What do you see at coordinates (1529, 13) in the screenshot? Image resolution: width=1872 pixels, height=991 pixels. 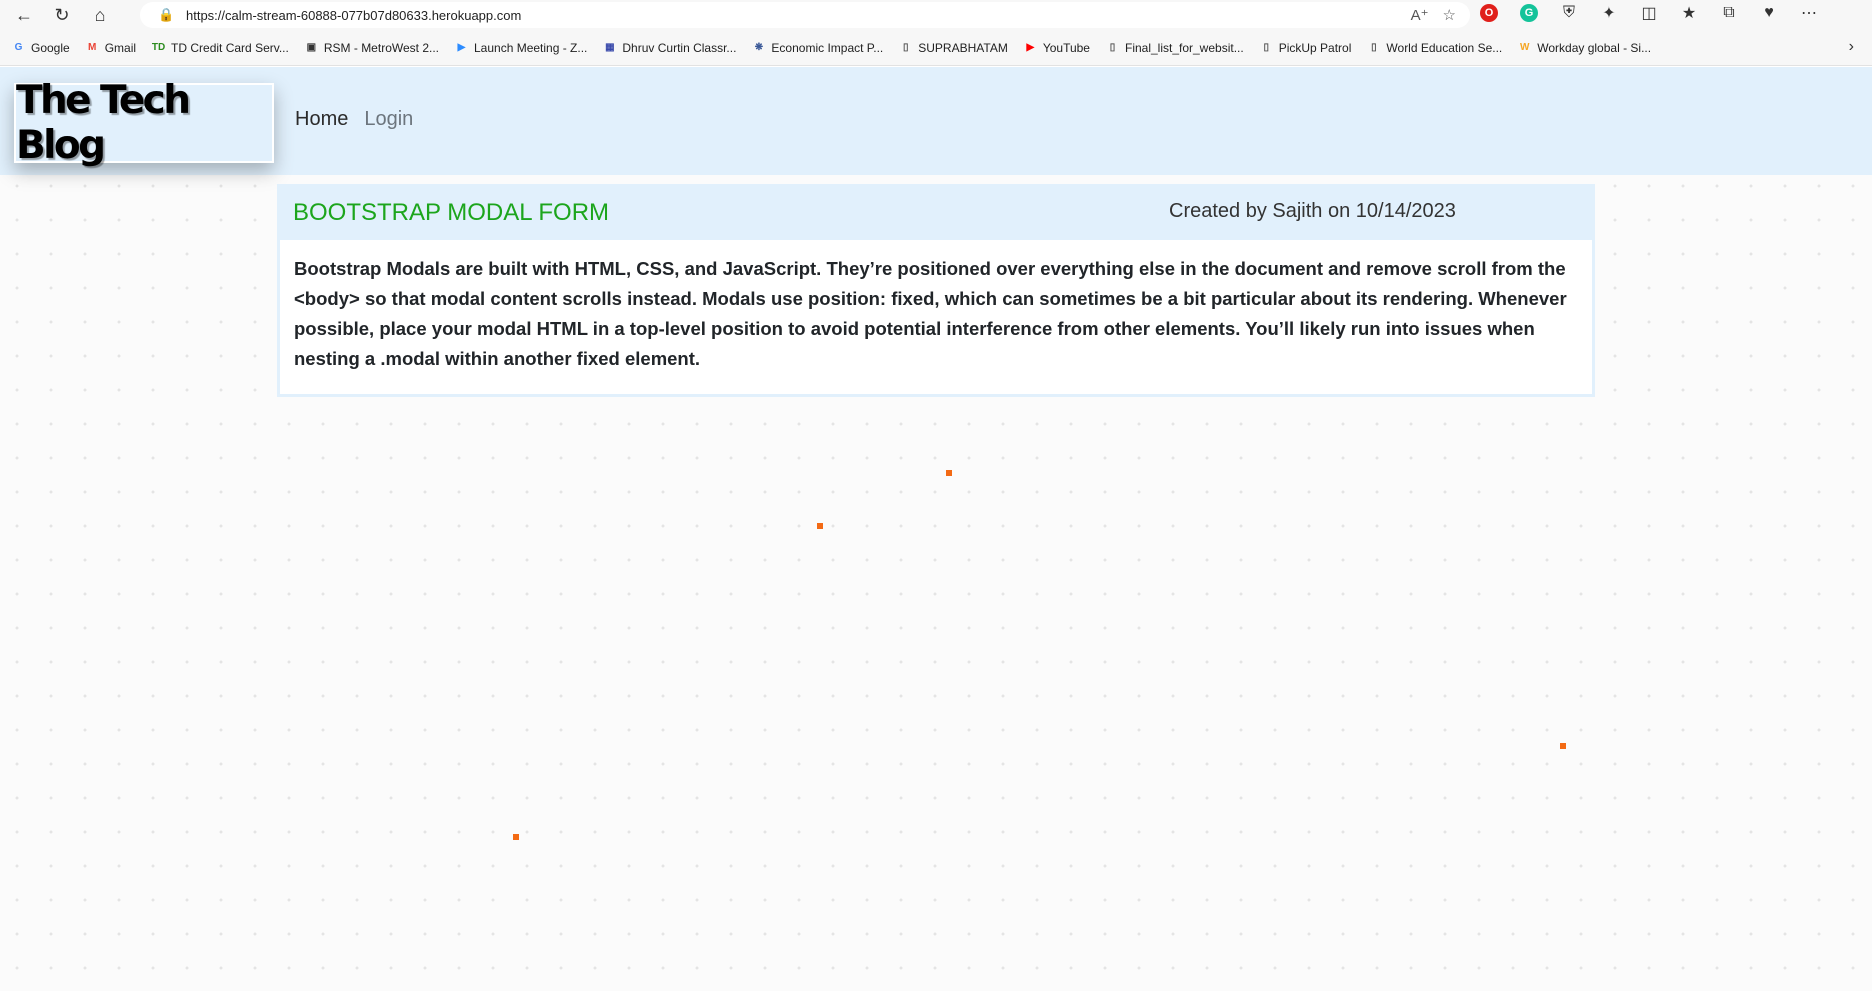 I see `grammarly-extension-icon: G` at bounding box center [1529, 13].